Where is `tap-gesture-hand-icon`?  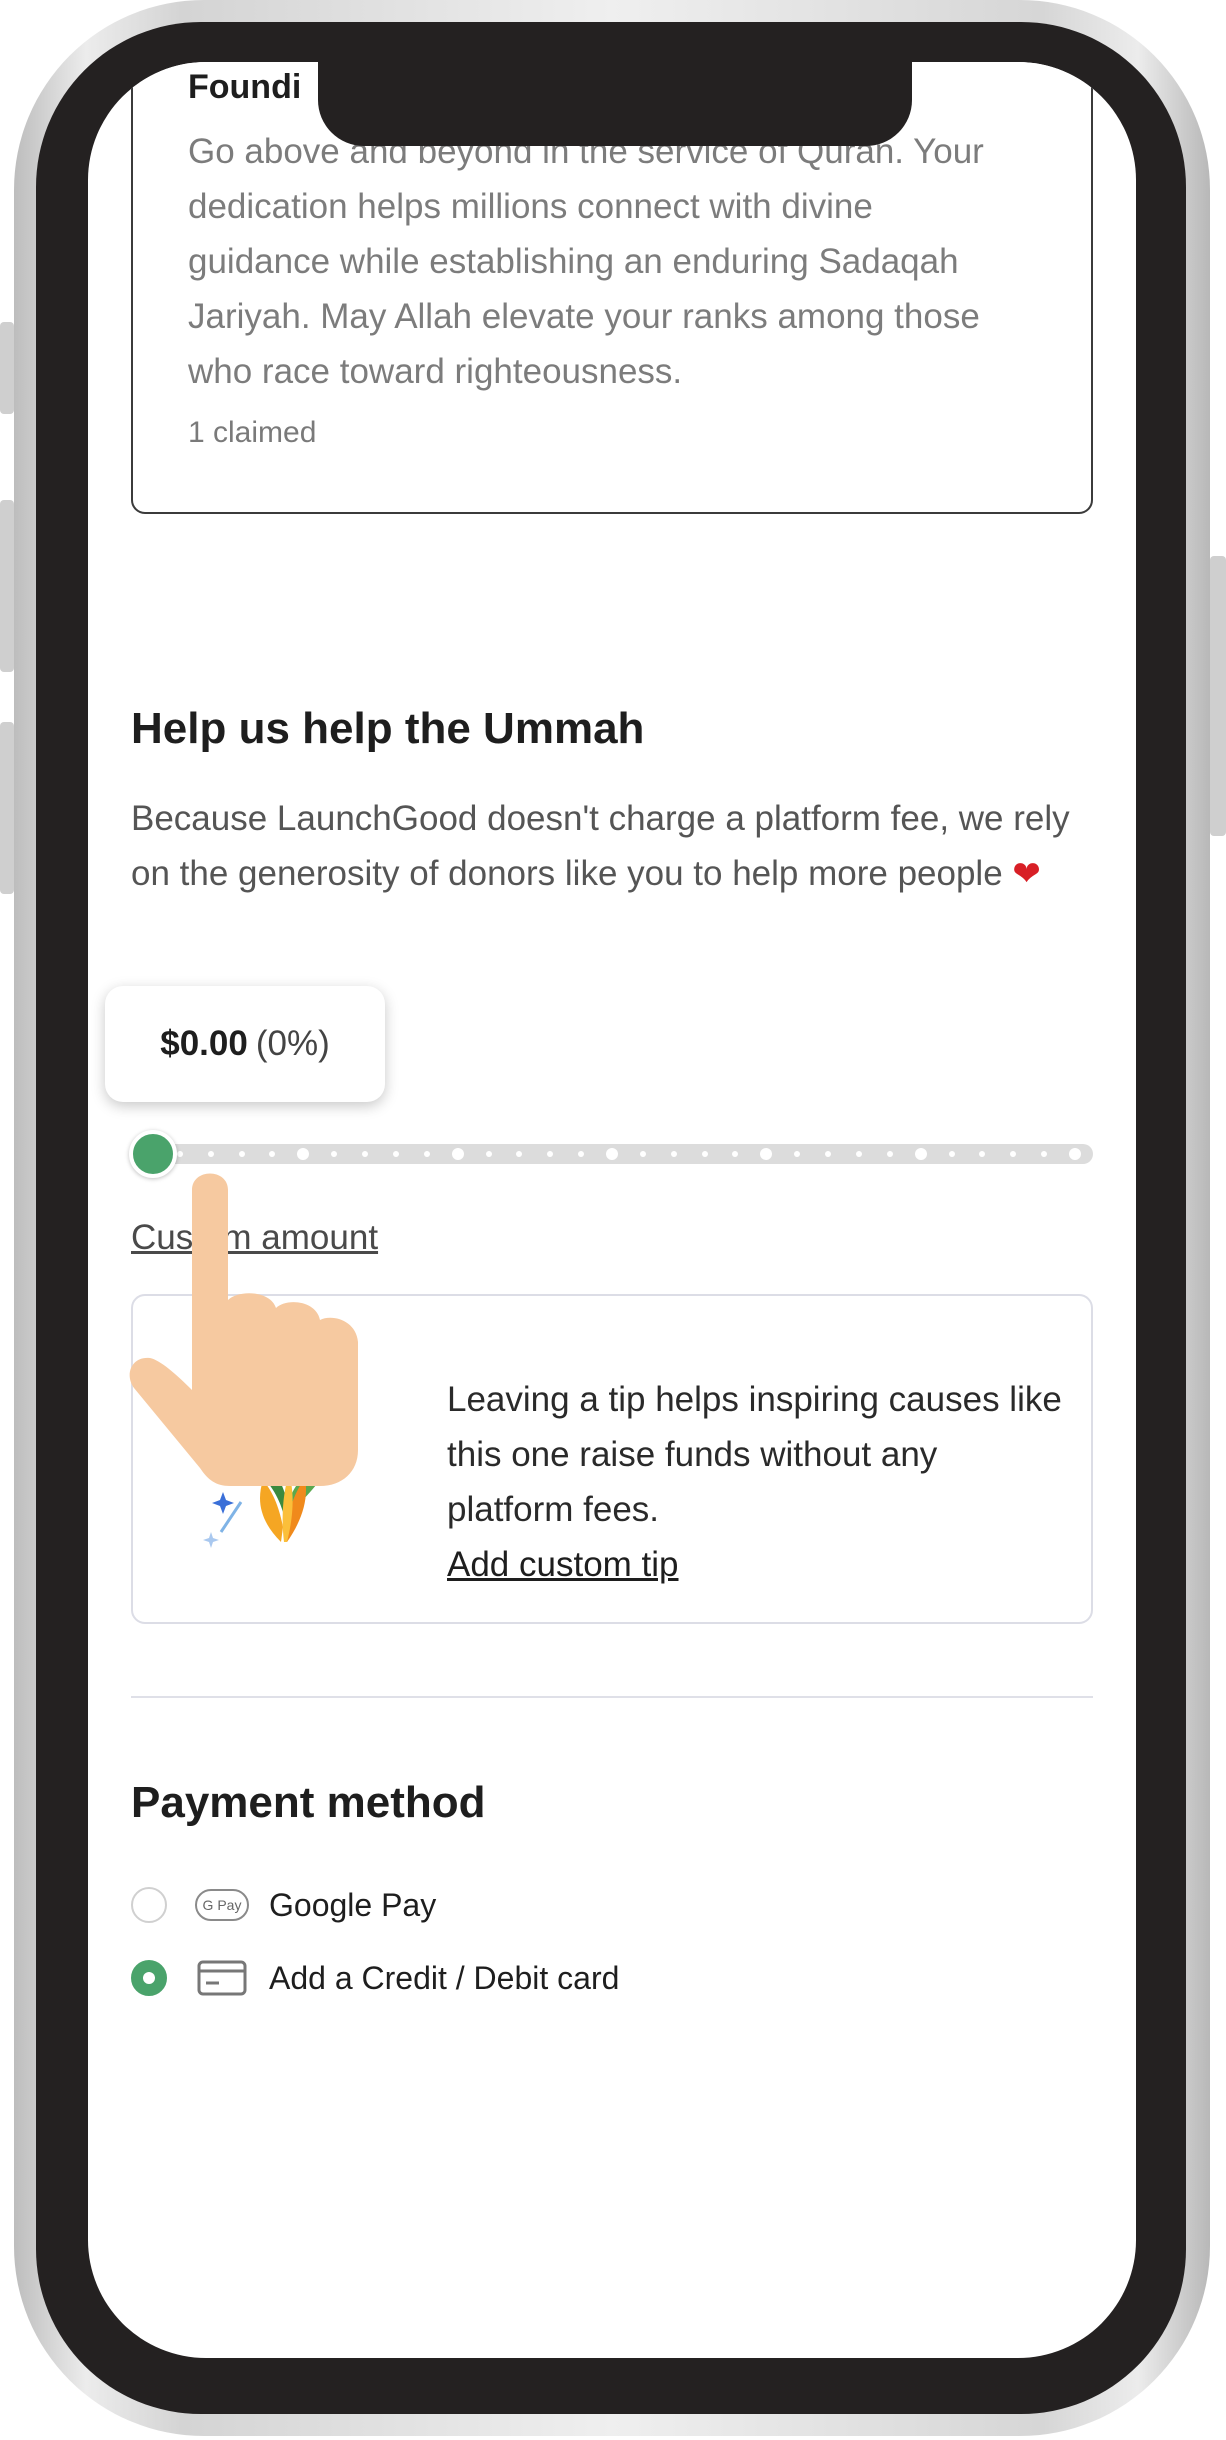
tap-gesture-hand-icon is located at coordinates (243, 1329).